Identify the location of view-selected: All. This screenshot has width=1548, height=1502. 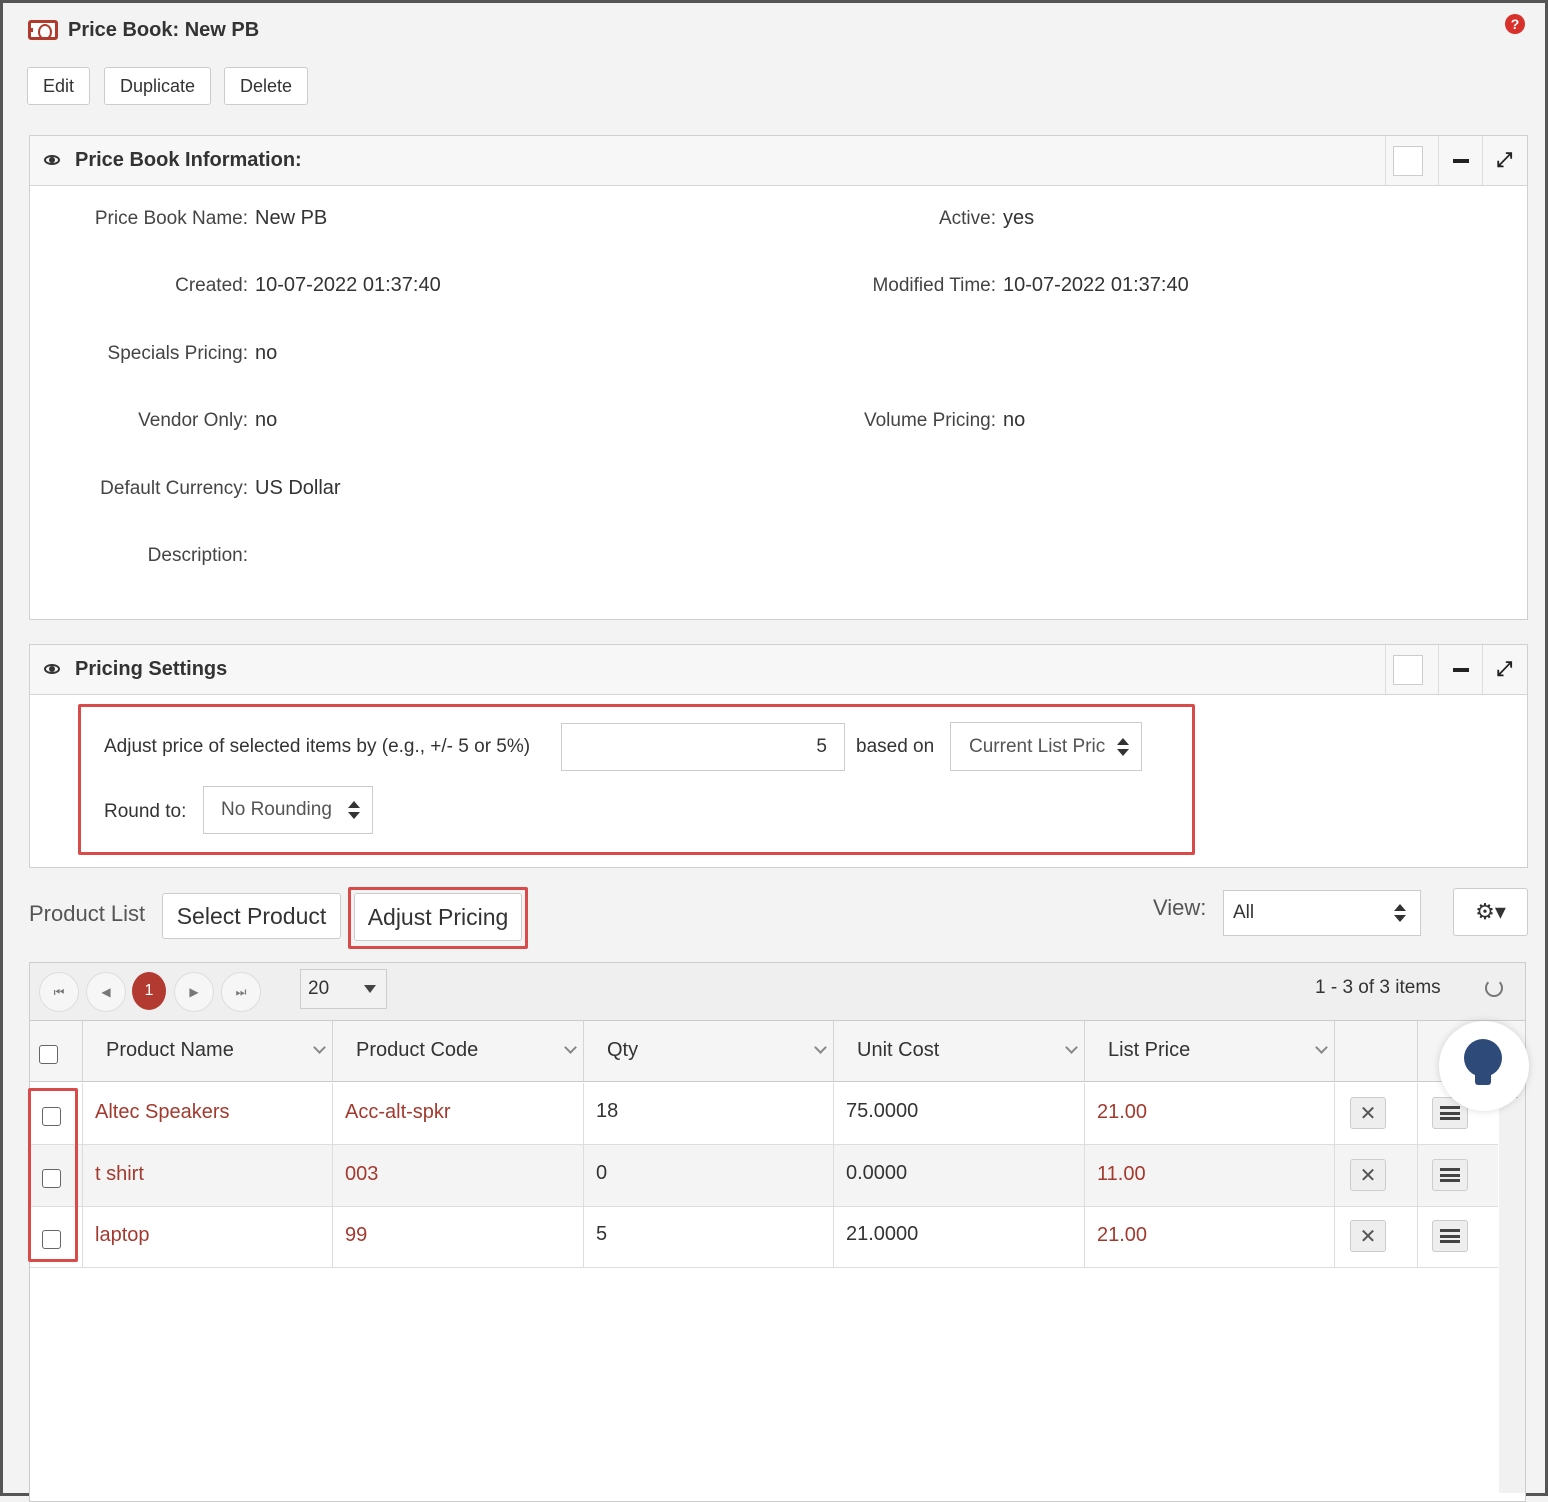
(1244, 912).